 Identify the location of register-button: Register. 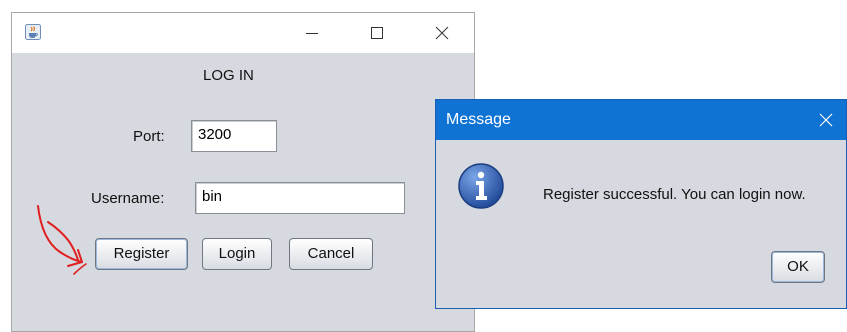
(141, 254).